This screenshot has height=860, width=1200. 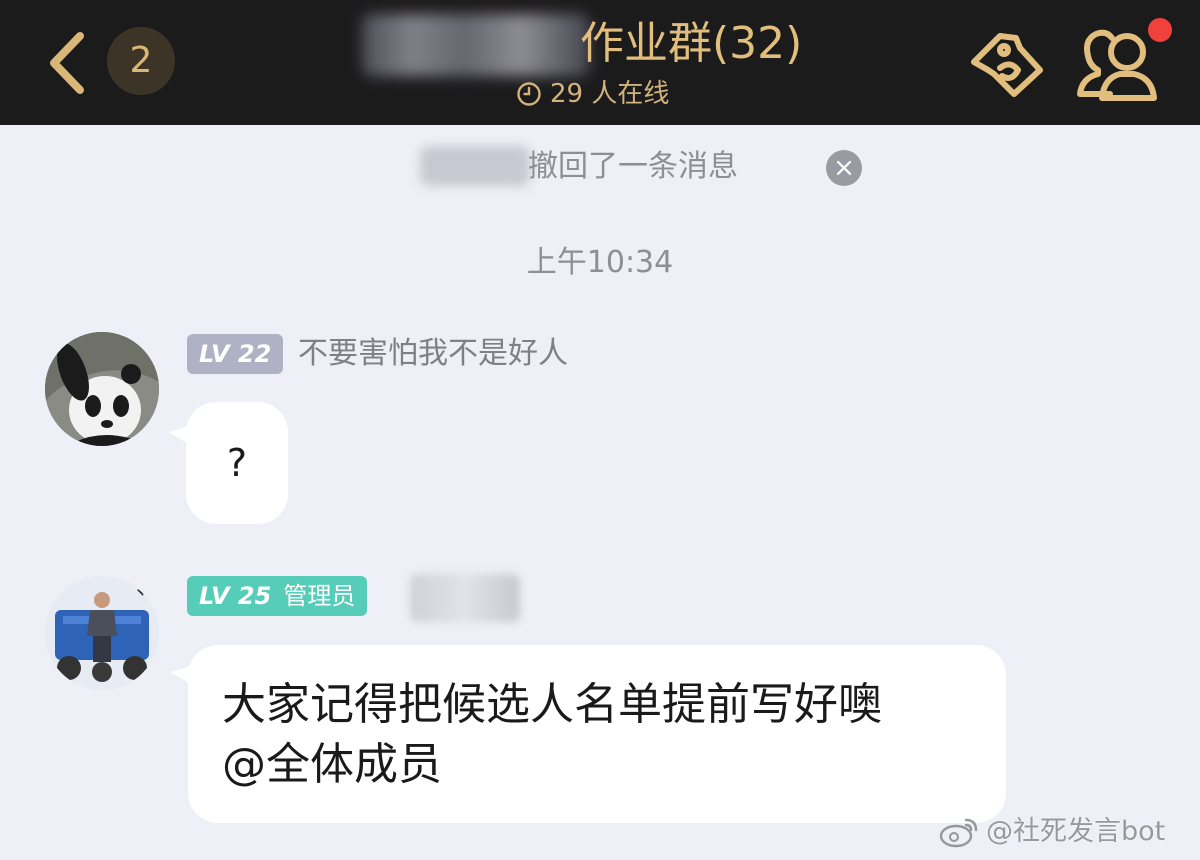 What do you see at coordinates (277, 596) in the screenshot?
I see `admin-level-badge: LV 25 管理员` at bounding box center [277, 596].